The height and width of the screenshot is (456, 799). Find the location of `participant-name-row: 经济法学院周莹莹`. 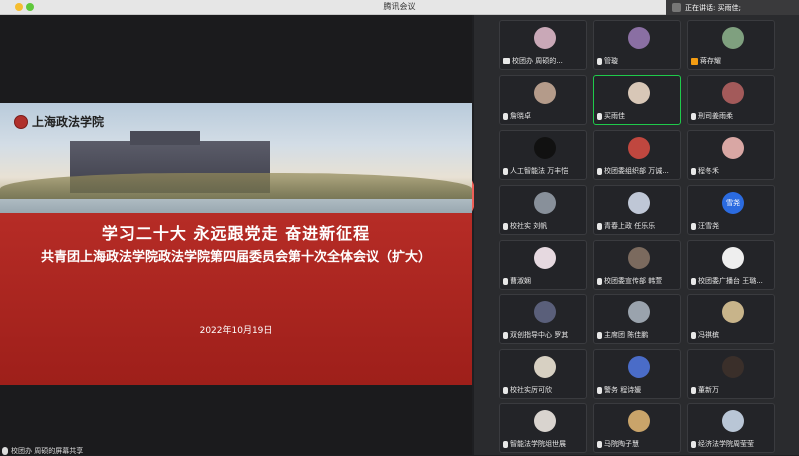

participant-name-row: 经济法学院周莹莹 is located at coordinates (731, 444).